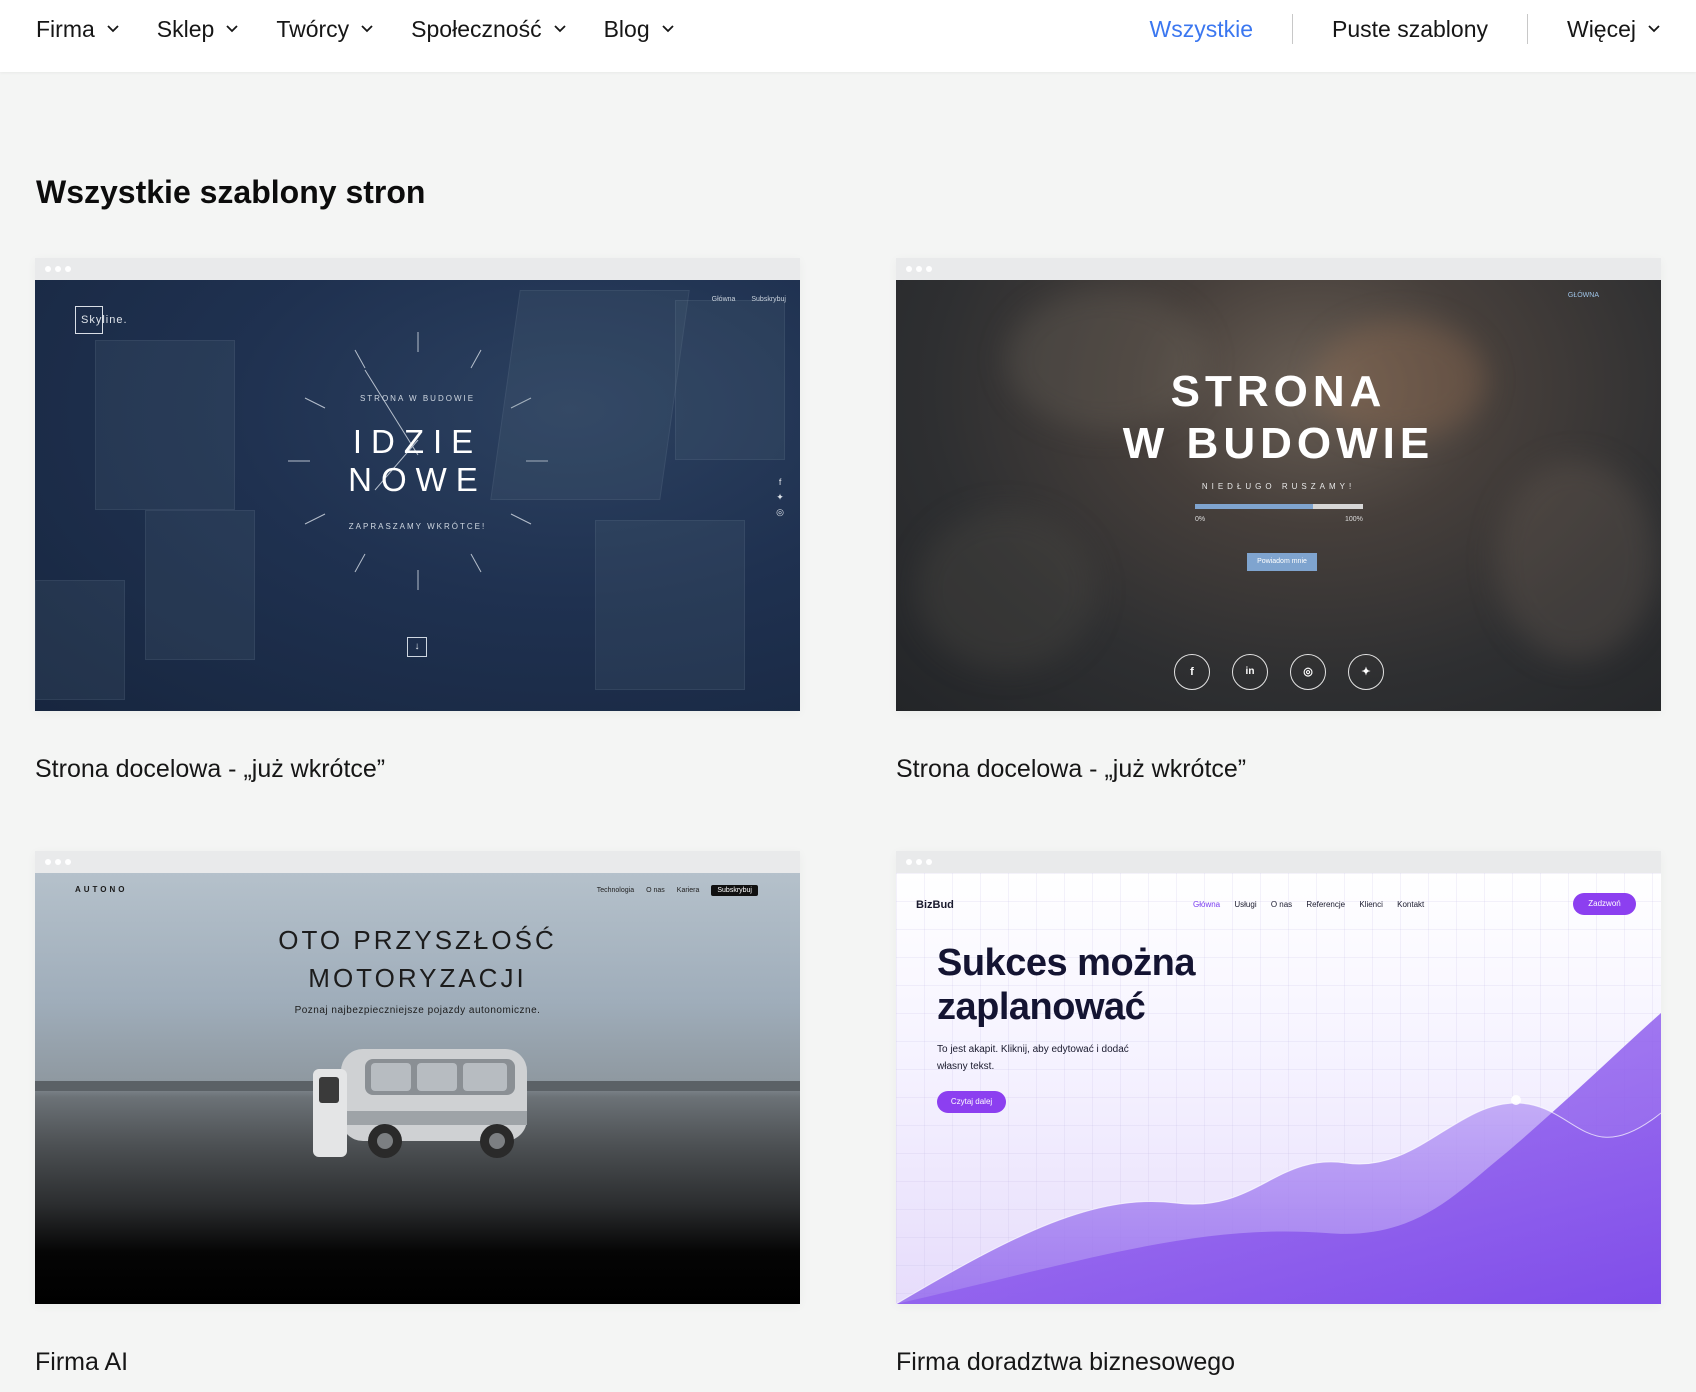  I want to click on preview-headline-line2: MOTORYZACJI, so click(417, 978).